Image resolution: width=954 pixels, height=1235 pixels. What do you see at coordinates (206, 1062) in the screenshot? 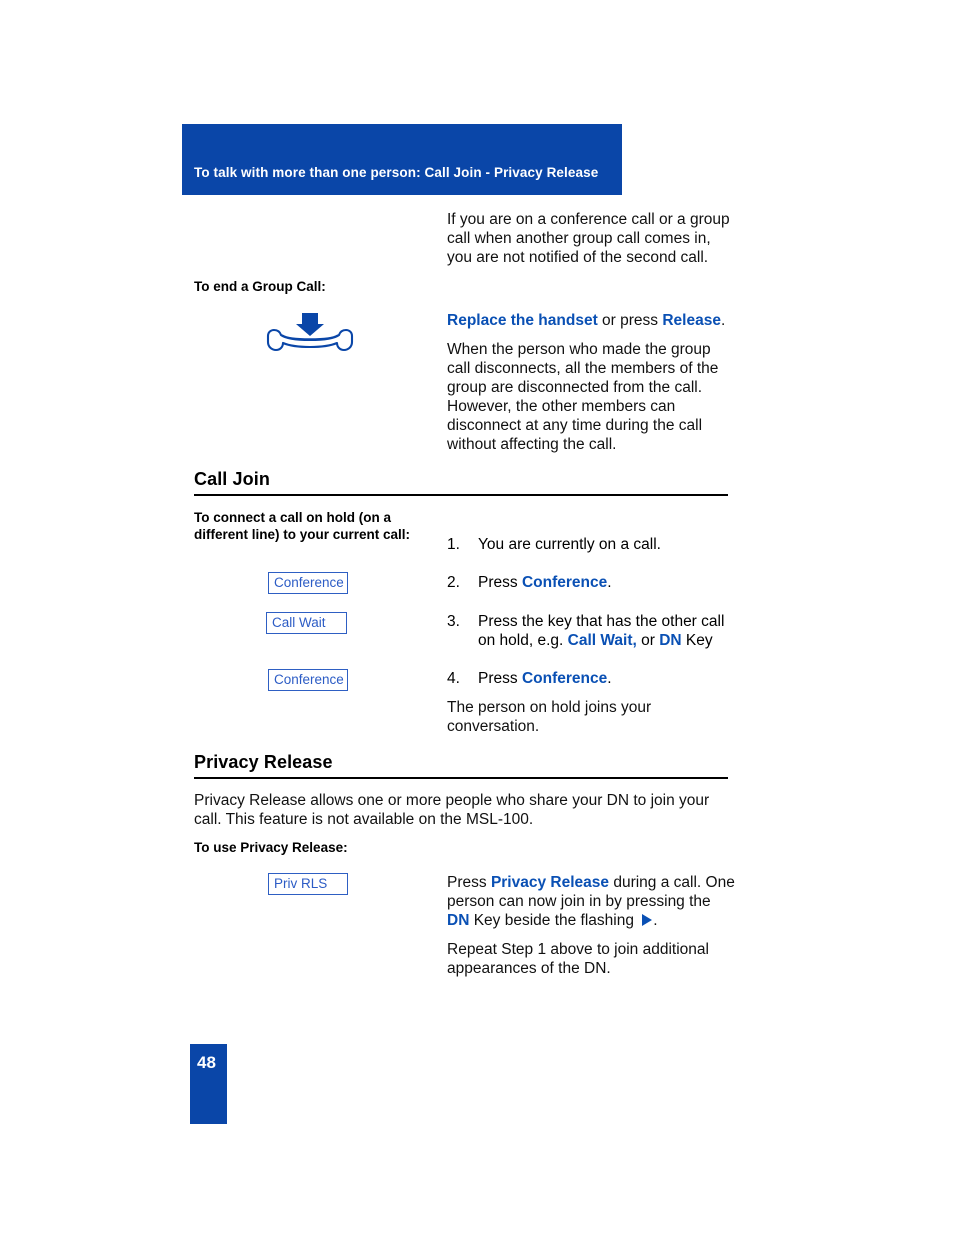
I see `page-number: 48` at bounding box center [206, 1062].